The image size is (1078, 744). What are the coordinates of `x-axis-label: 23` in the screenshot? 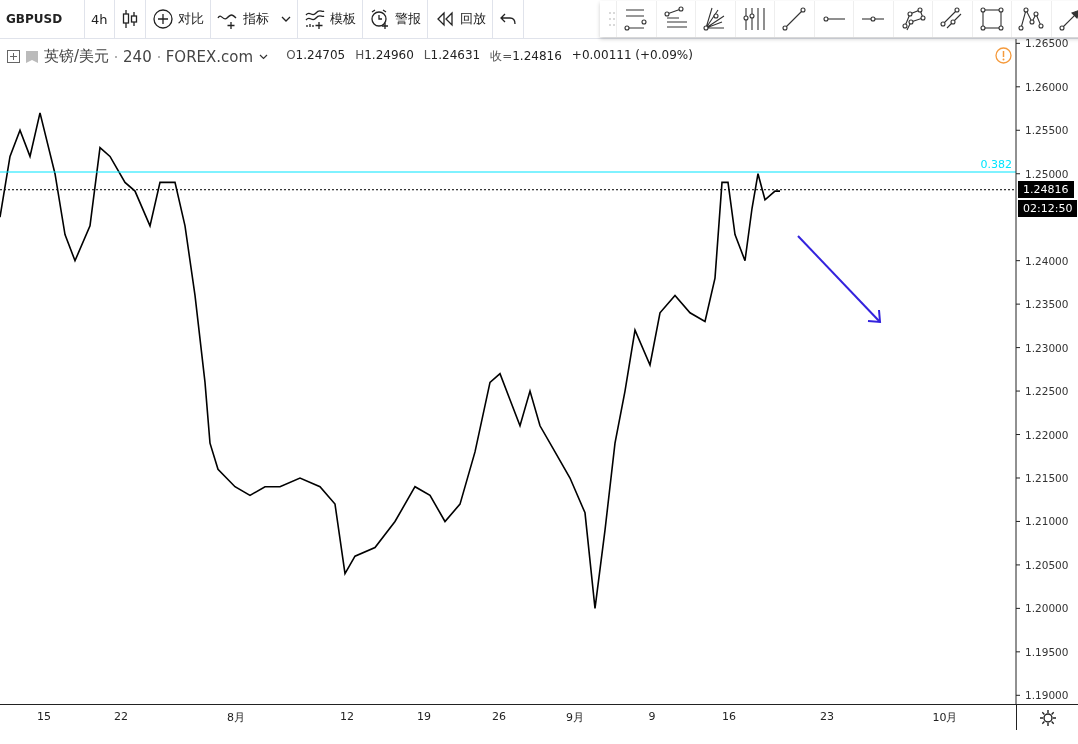 It's located at (827, 716).